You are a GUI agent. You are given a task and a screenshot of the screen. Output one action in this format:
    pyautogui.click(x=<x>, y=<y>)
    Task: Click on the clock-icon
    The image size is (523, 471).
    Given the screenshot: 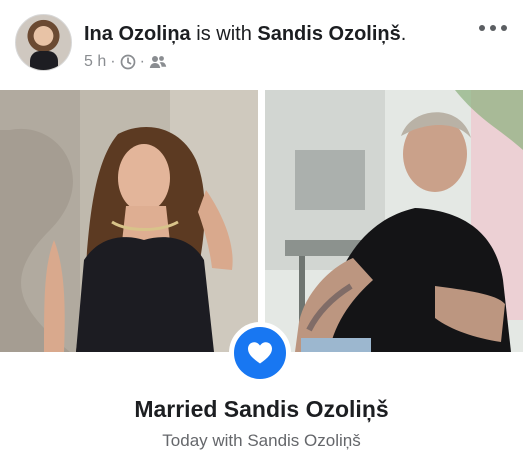 What is the action you would take?
    pyautogui.click(x=128, y=62)
    